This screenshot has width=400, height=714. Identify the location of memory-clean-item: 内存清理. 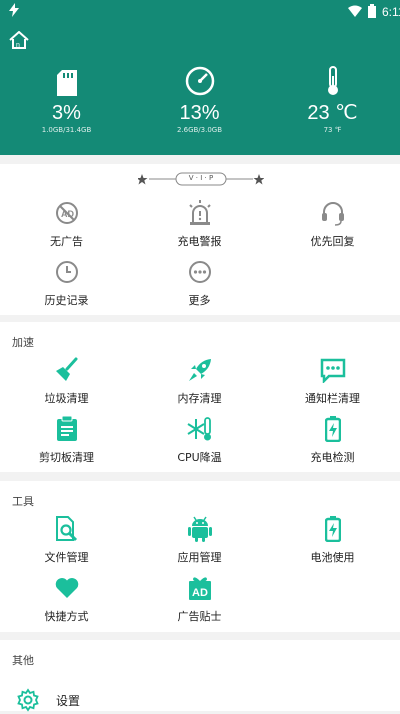
(199, 381).